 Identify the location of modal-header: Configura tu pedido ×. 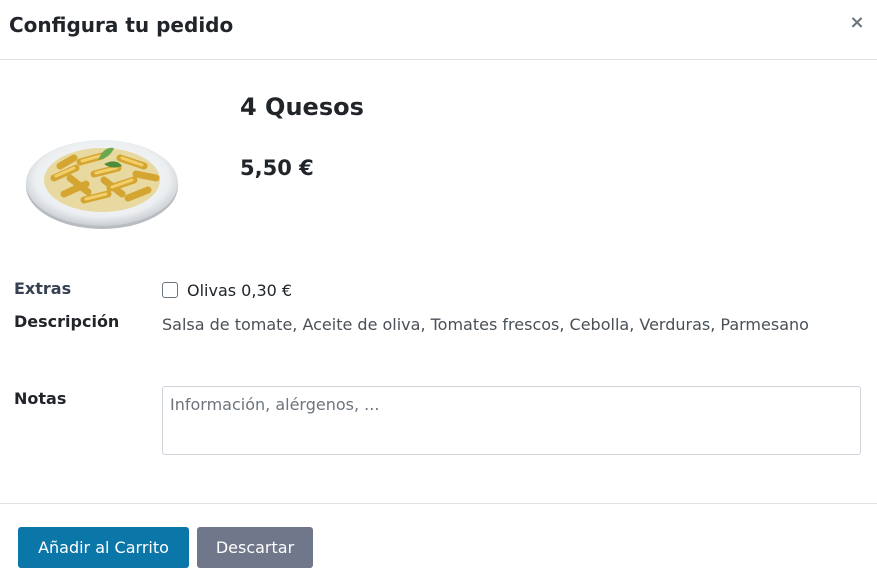
(438, 30).